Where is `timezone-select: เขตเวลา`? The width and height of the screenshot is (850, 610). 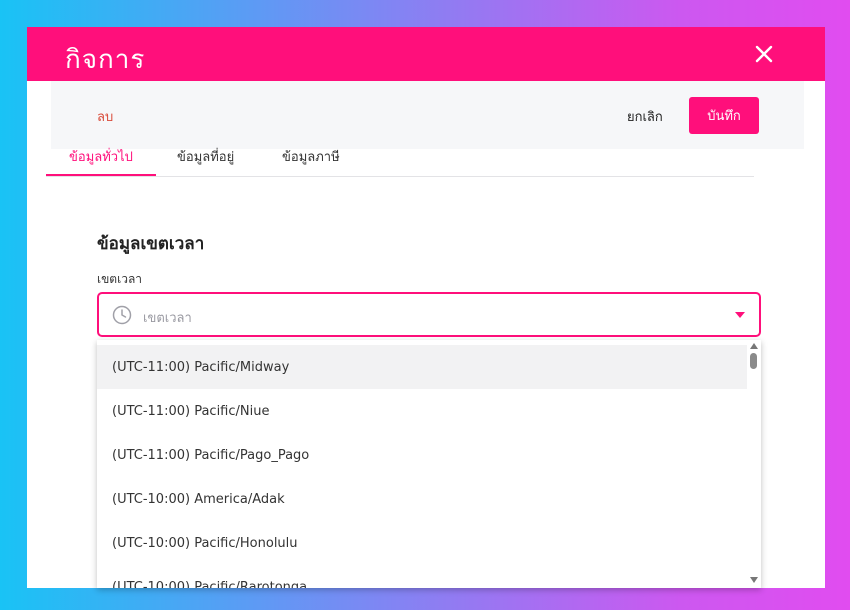 timezone-select: เขตเวลา is located at coordinates (429, 314).